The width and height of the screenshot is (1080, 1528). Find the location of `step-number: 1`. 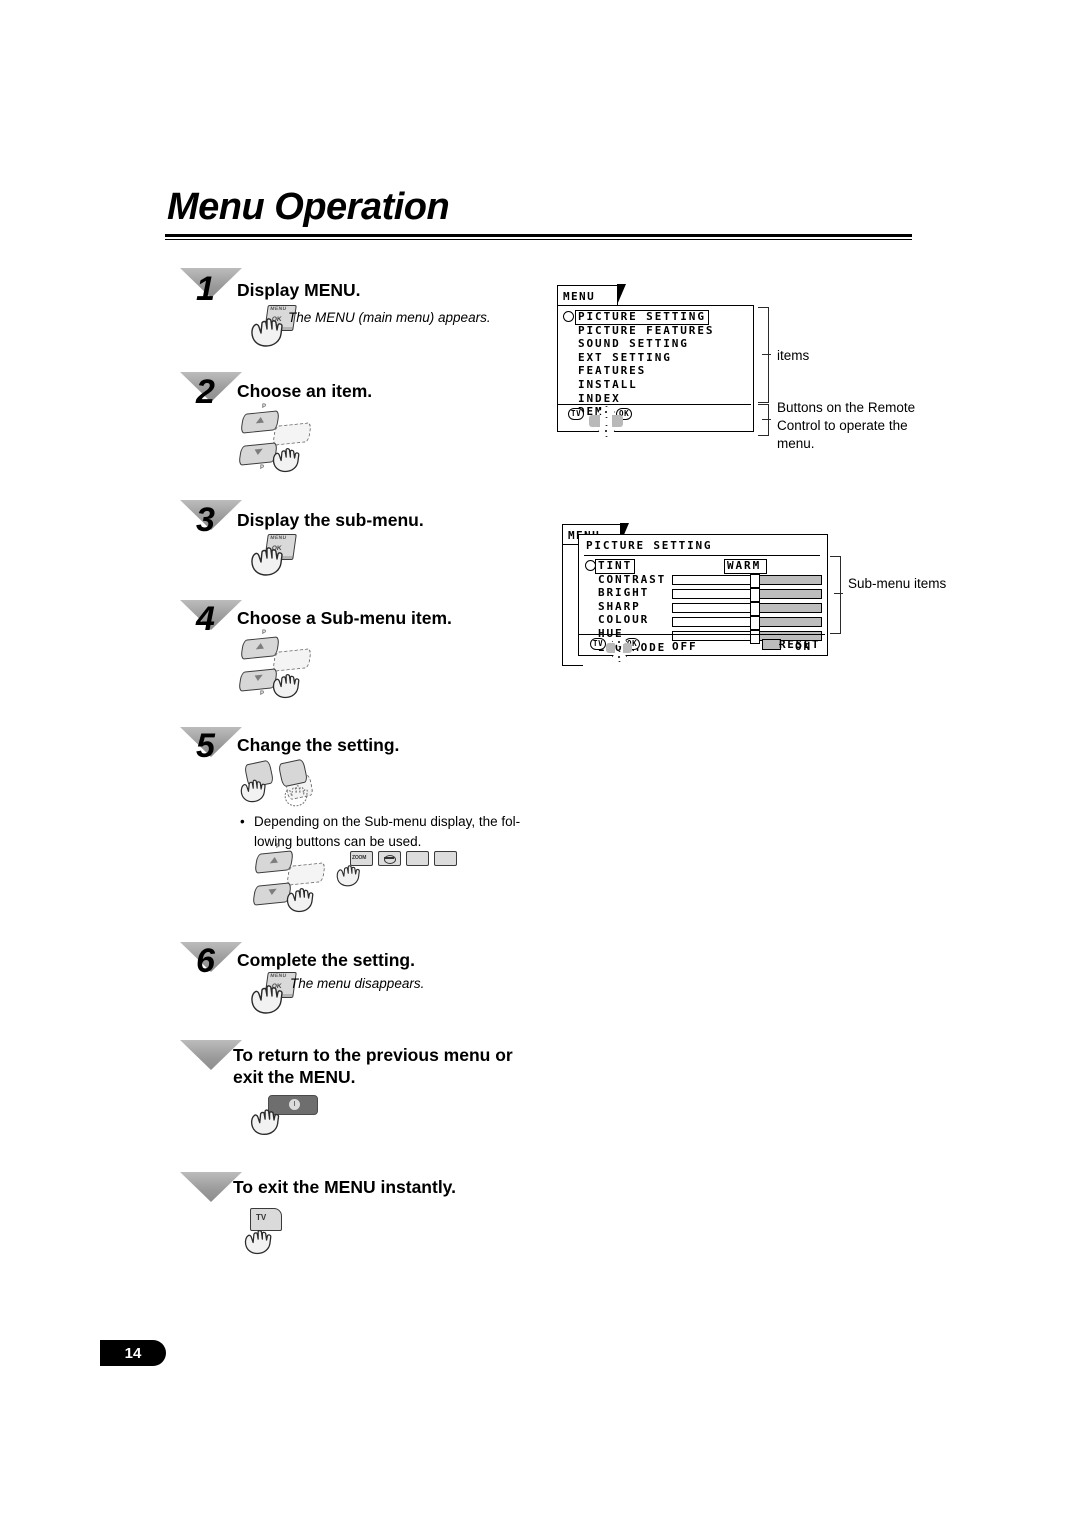

step-number: 1 is located at coordinates (205, 289).